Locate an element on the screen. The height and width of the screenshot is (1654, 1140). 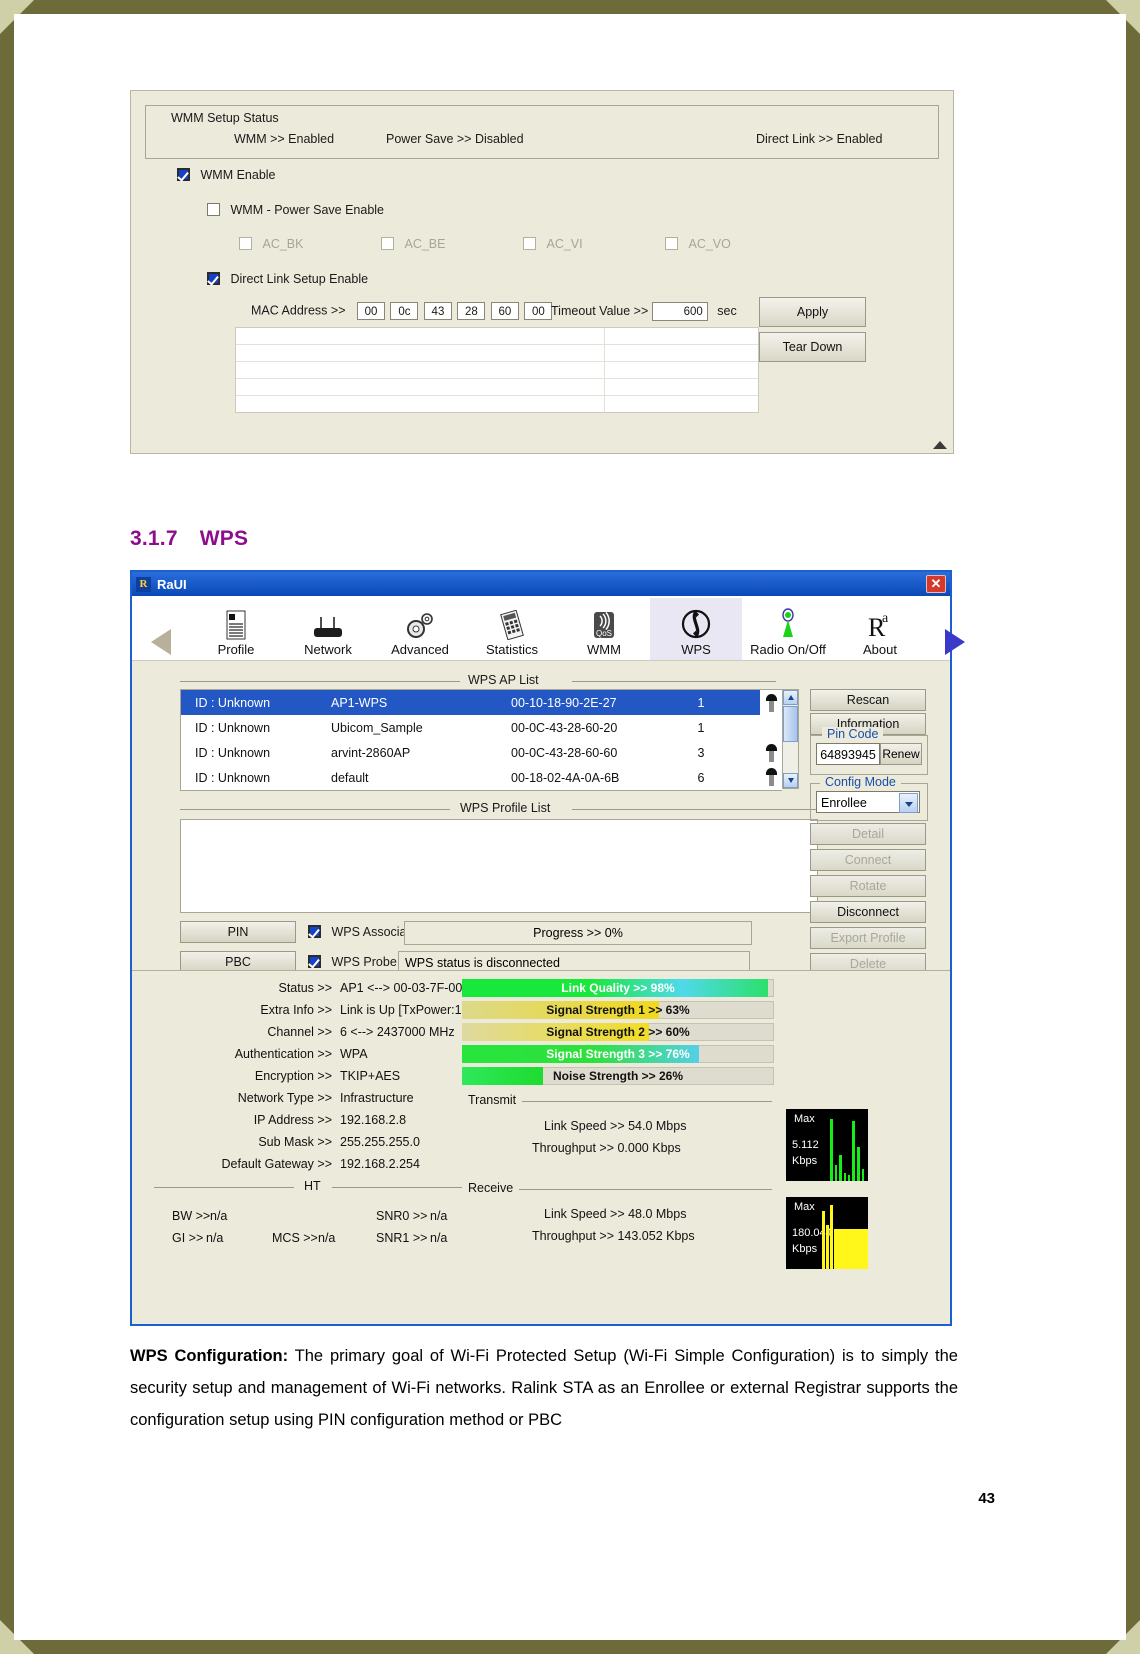
tab-statistics: Statistics is located at coordinates (512, 629).